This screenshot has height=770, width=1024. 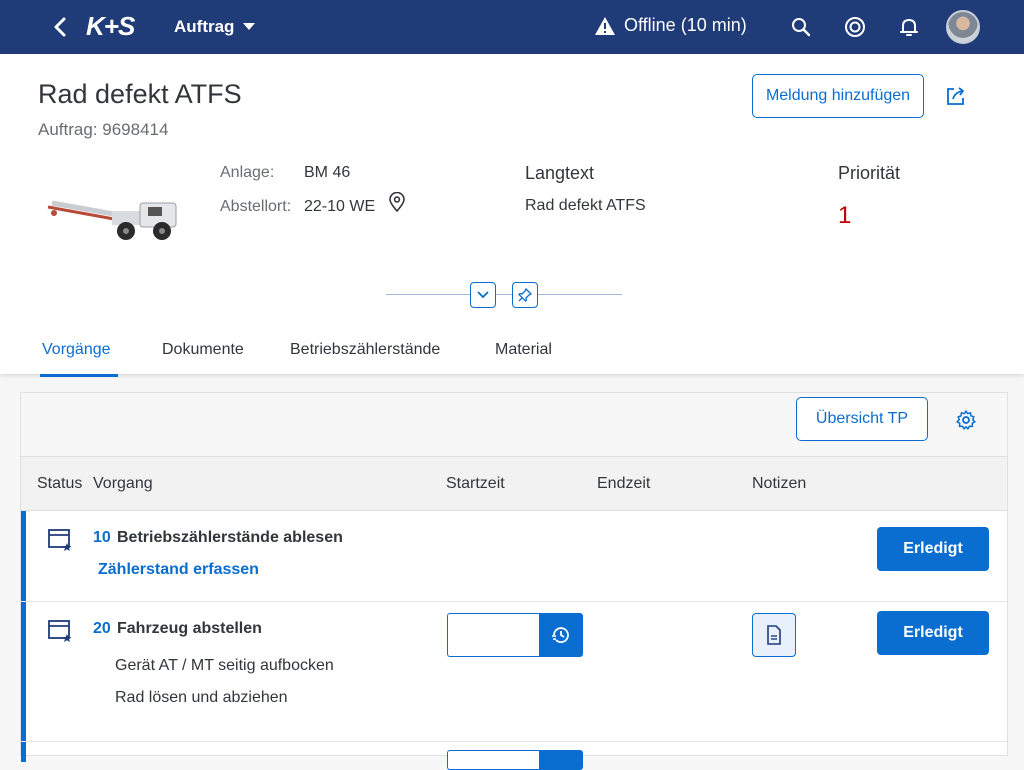 I want to click on langtext-title: Langtext, so click(x=560, y=173).